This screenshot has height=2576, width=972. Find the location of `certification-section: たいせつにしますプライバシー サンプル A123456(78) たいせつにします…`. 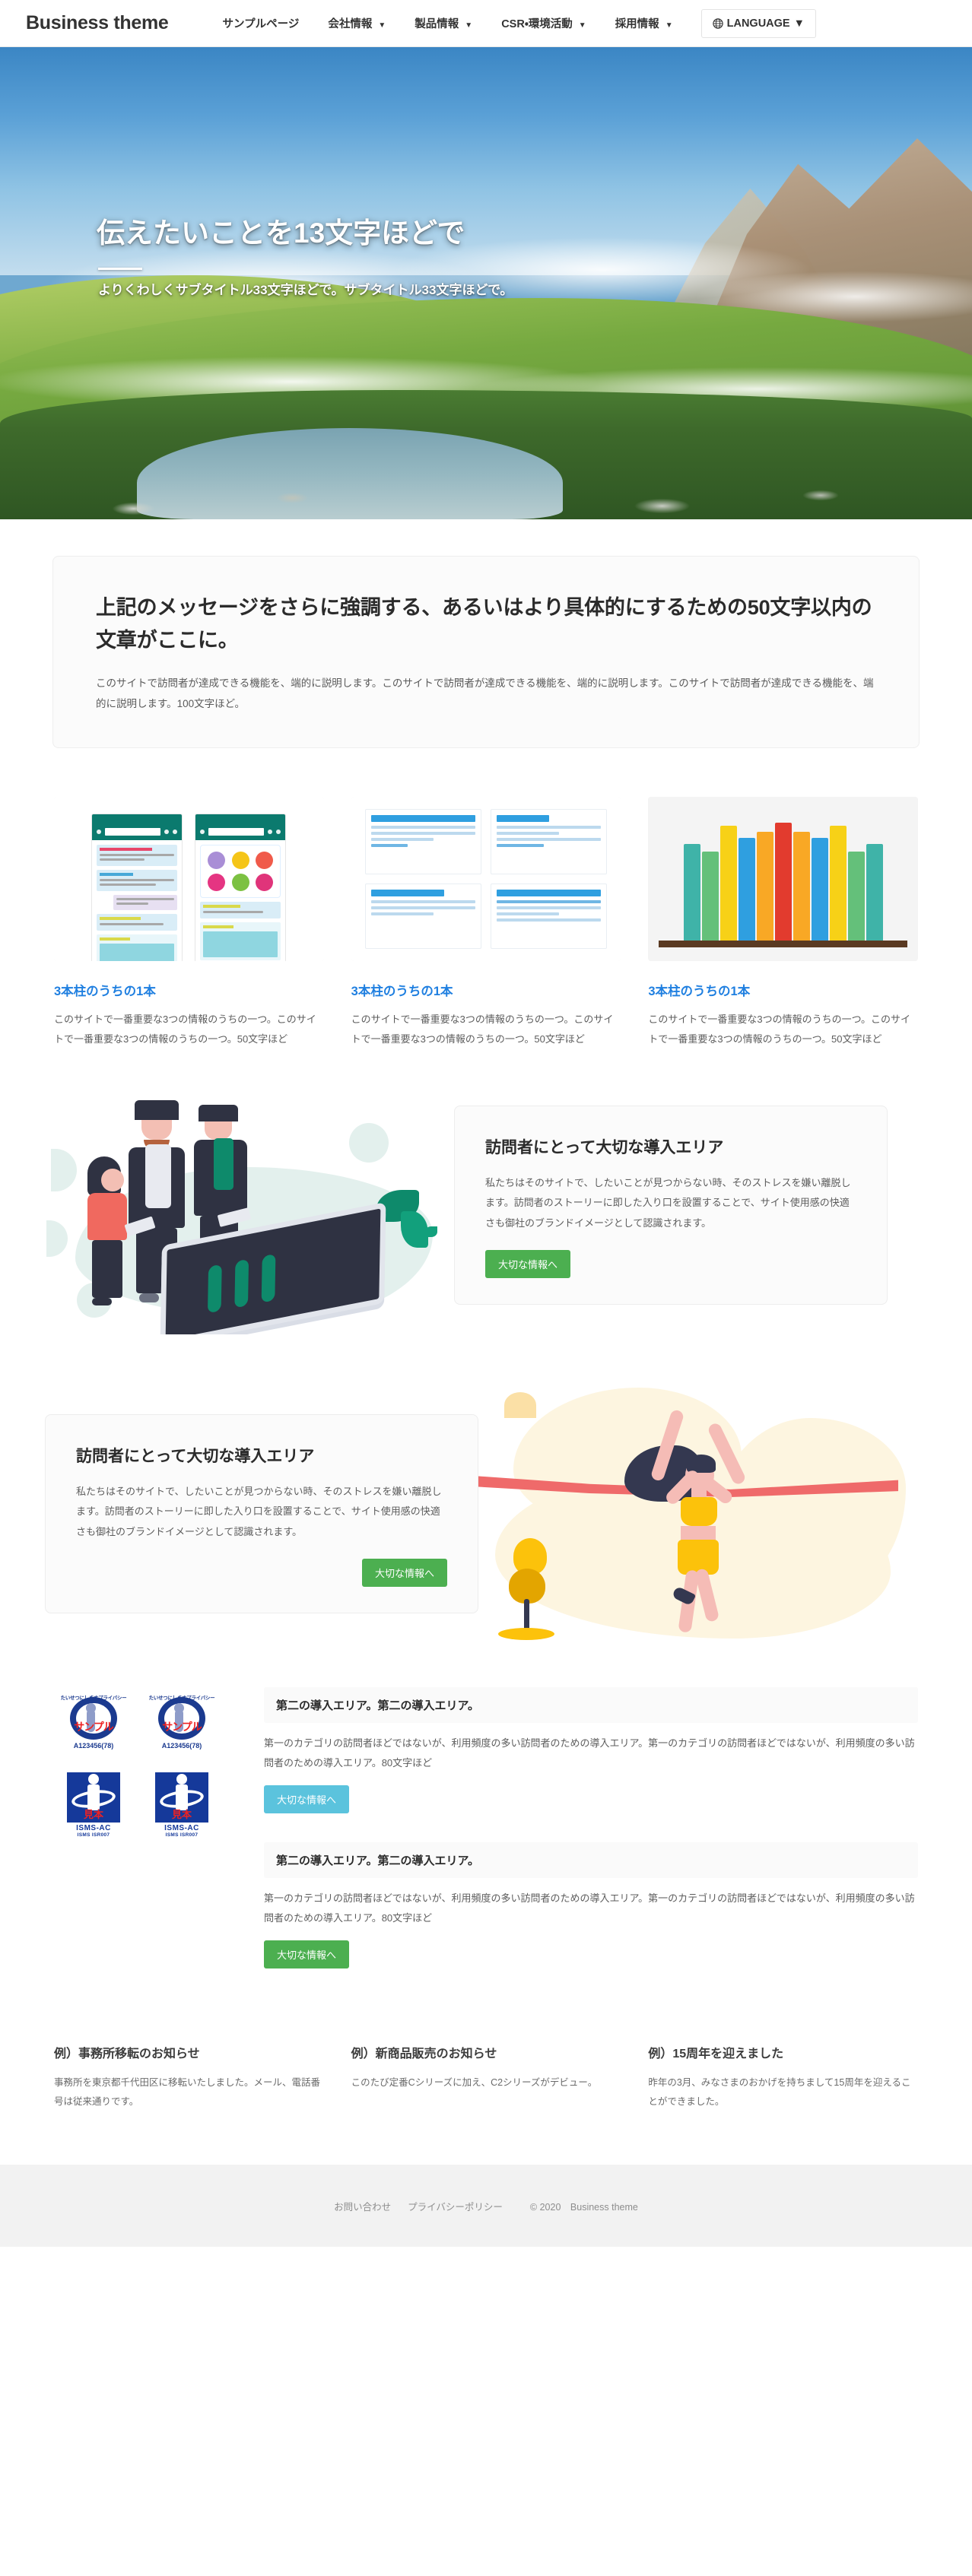

certification-section: たいせつにしますプライバシー サンプル A123456(78) たいせつにします… is located at coordinates (486, 1822).